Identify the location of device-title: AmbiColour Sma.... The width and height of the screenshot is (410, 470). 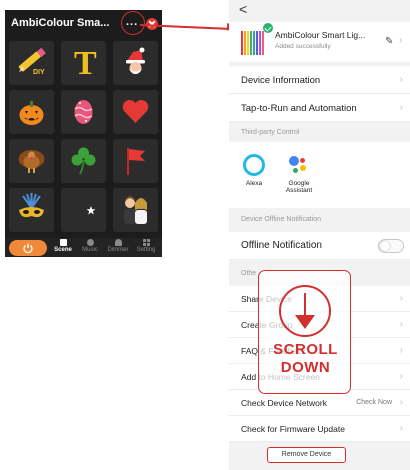
(60, 23).